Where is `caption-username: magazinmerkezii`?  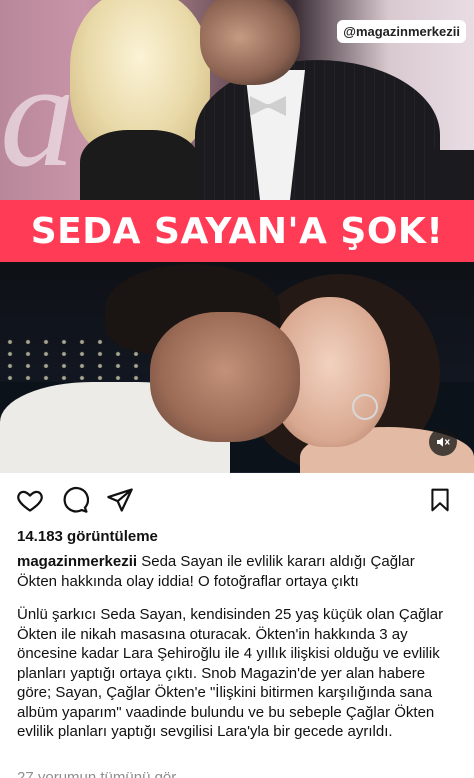
caption-username: magazinmerkezii is located at coordinates (77, 561).